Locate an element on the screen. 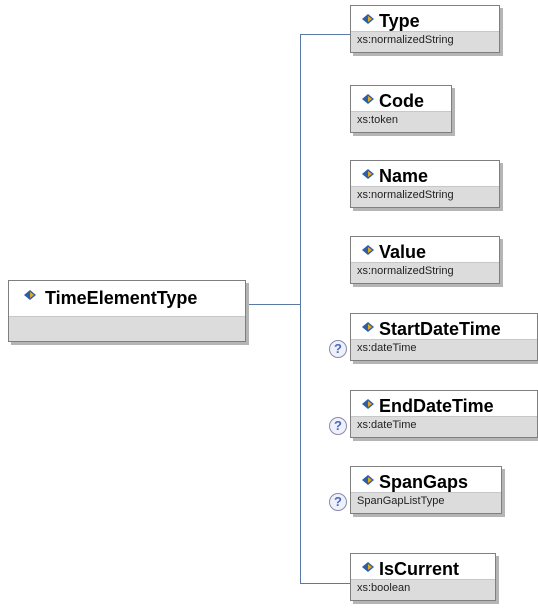 The width and height of the screenshot is (538, 610). element-box-startdatetime: StartDateTime xs:dateTime is located at coordinates (444, 337).